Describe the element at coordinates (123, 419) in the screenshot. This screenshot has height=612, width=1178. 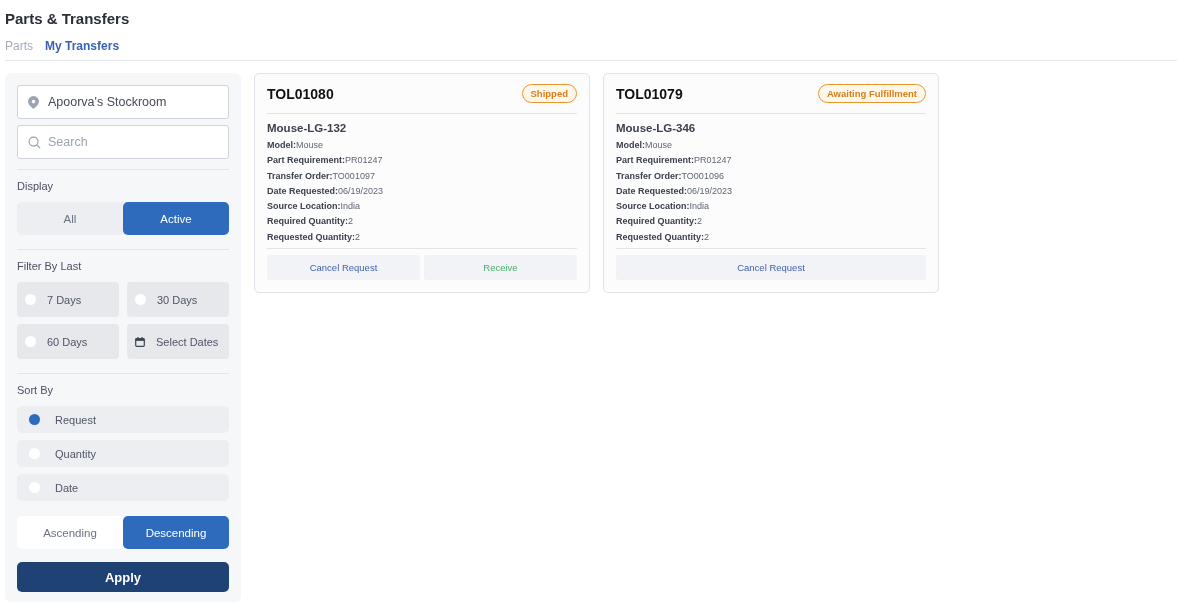
I see `sort-option: Request` at that location.